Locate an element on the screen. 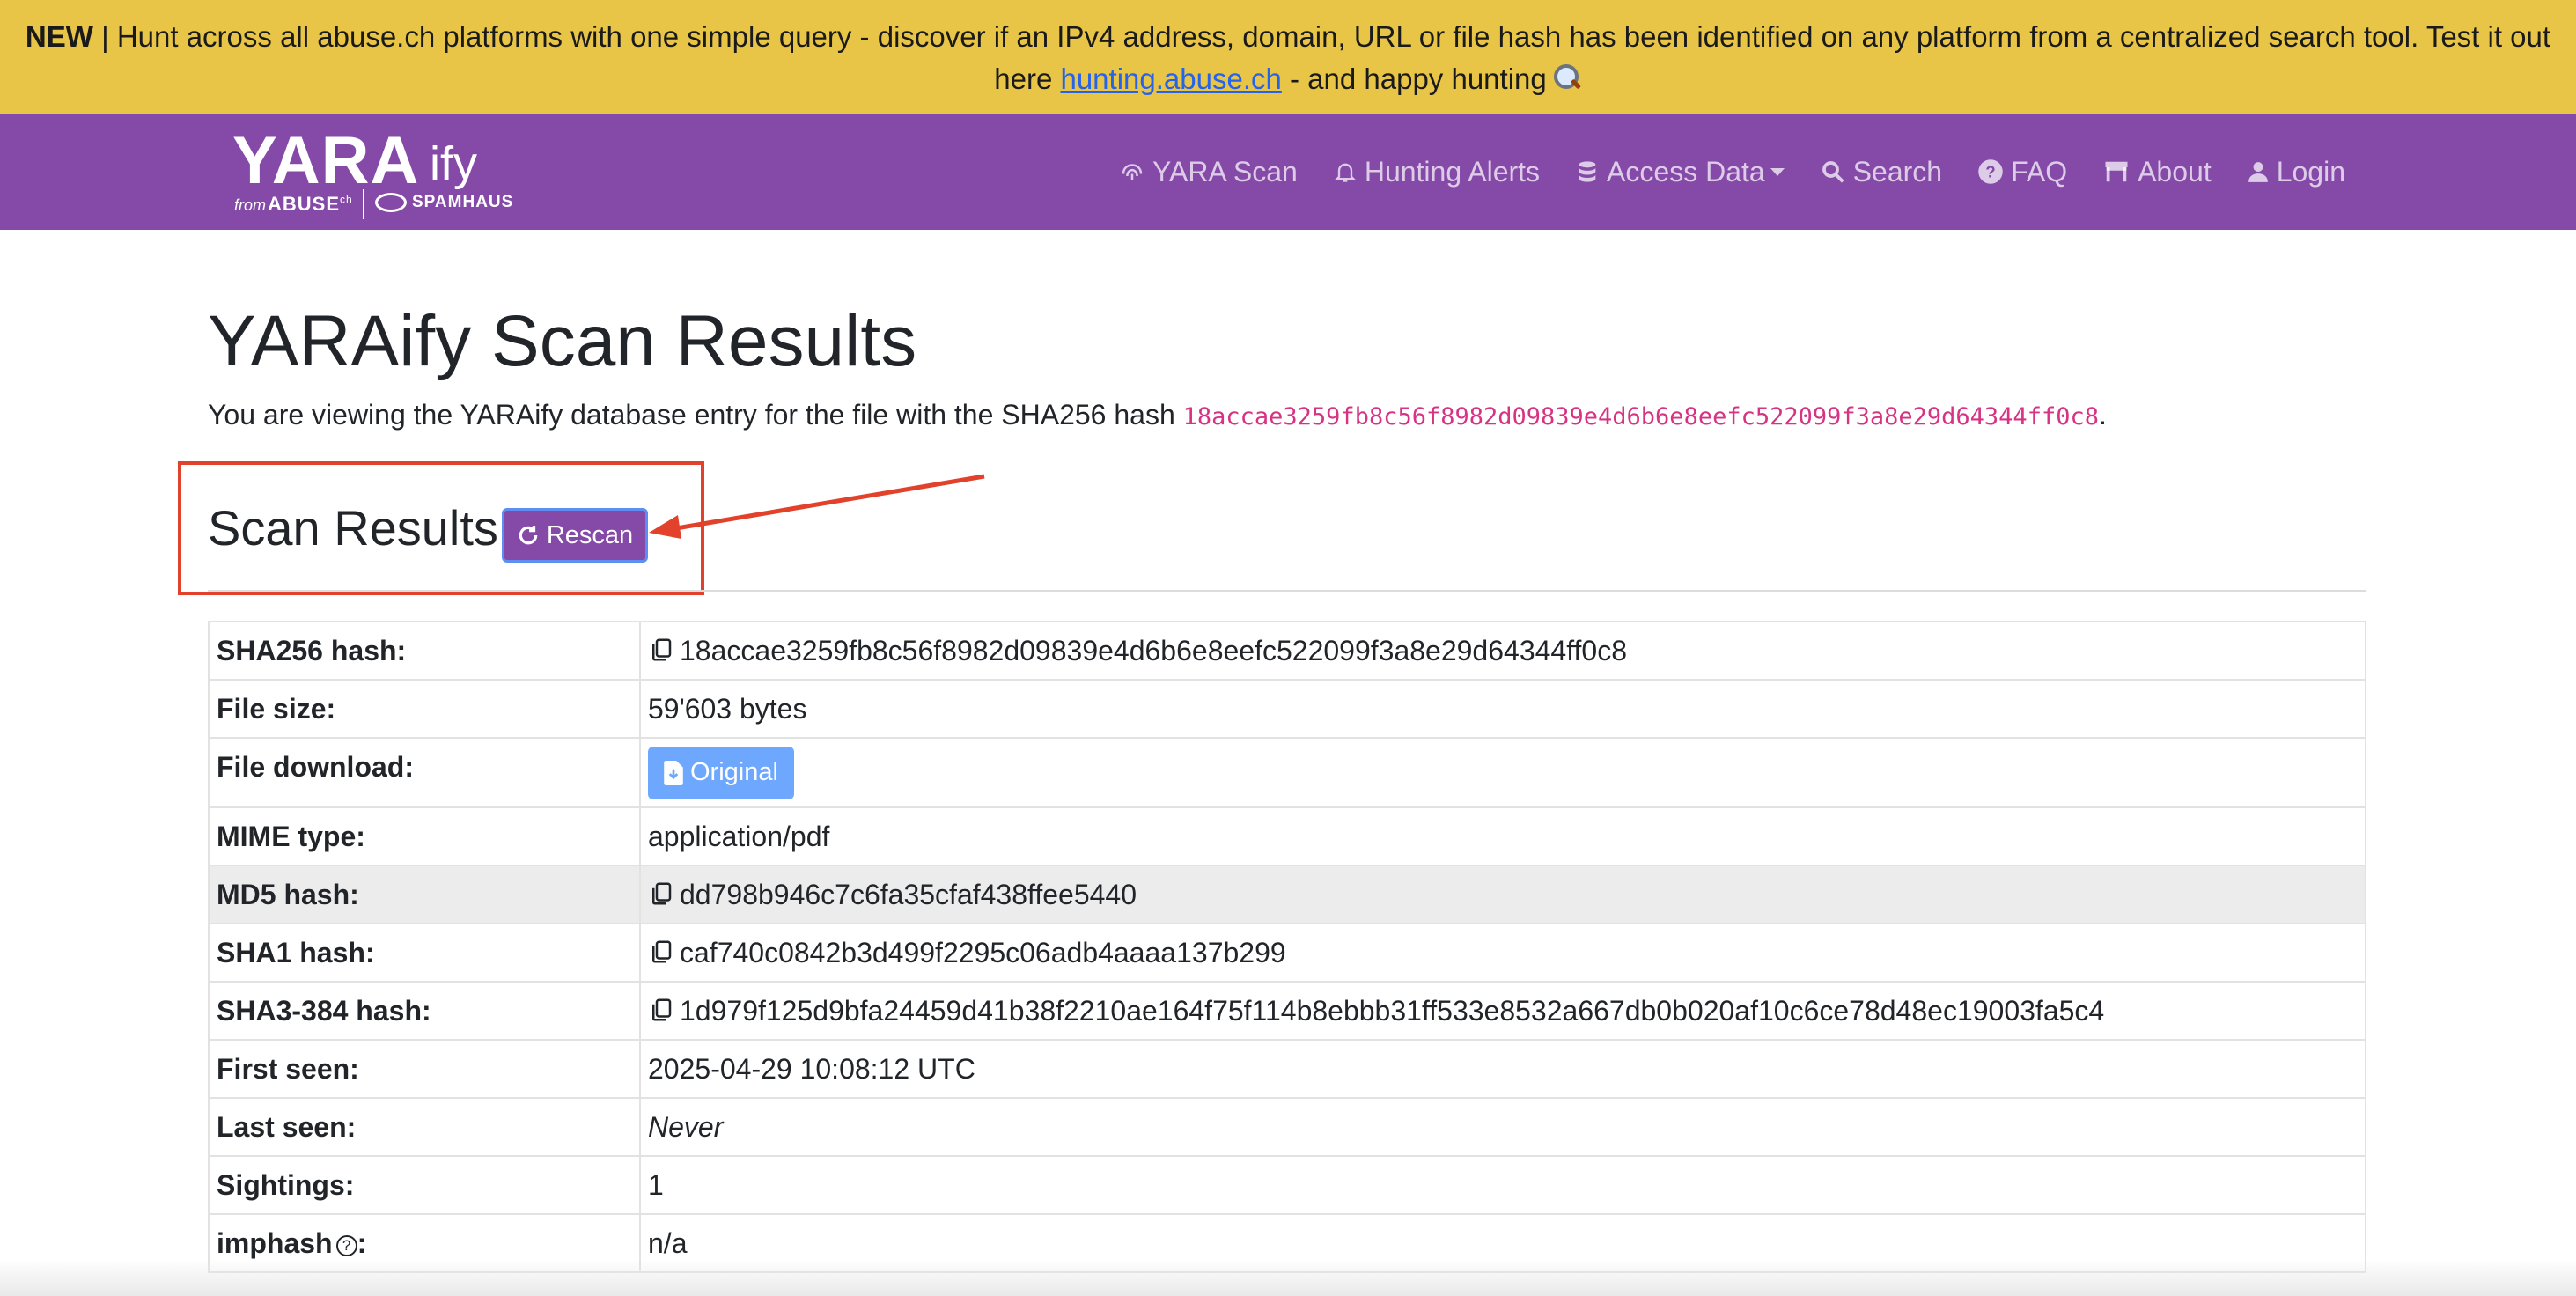  bell-icon is located at coordinates (1345, 172).